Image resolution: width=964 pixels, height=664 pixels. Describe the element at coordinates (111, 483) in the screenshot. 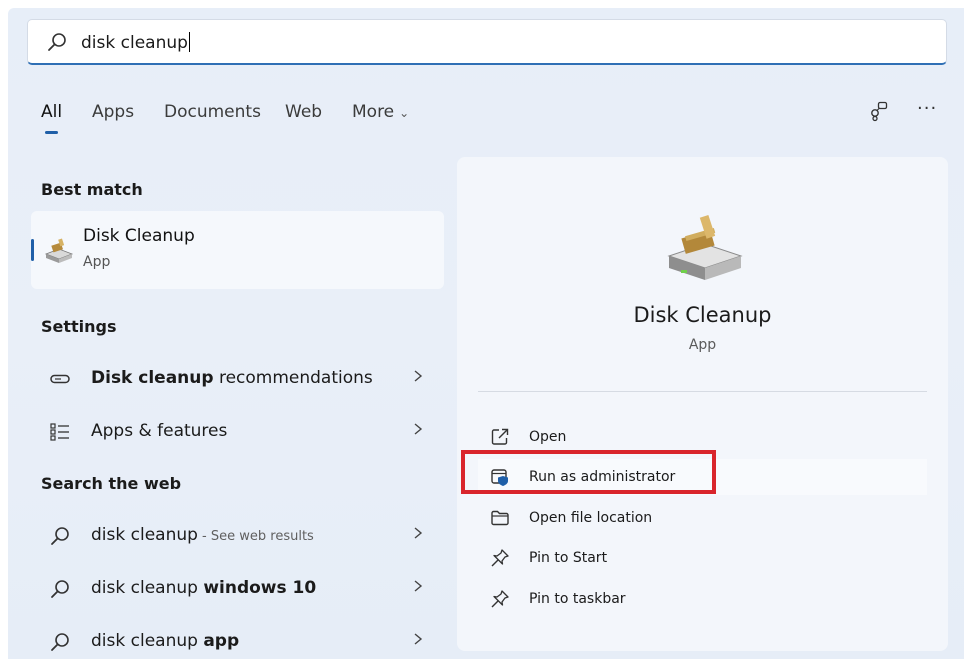

I see `search-web-heading: Search the web` at that location.